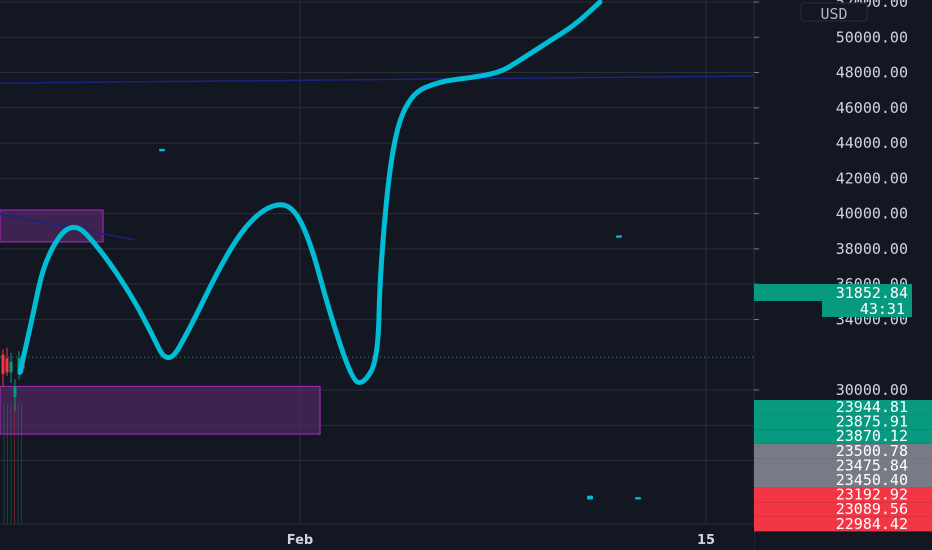  I want to click on time-axis-bg, so click(377, 537).